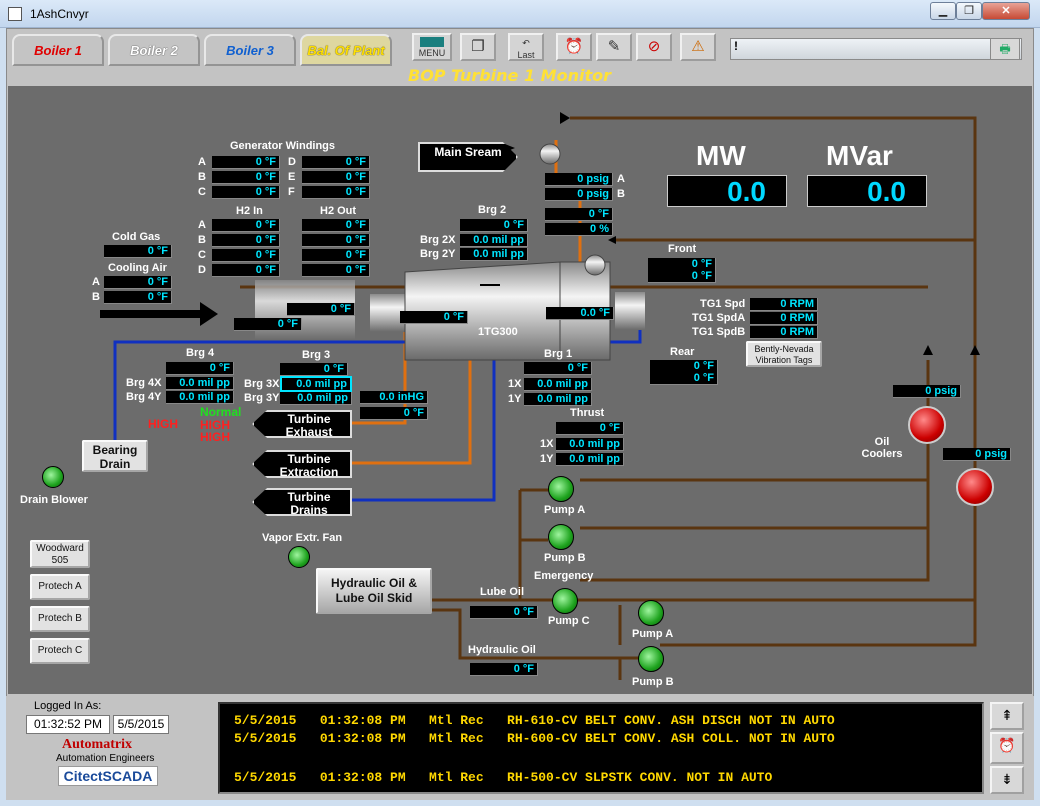  I want to click on winding-label-d: D, so click(292, 162).